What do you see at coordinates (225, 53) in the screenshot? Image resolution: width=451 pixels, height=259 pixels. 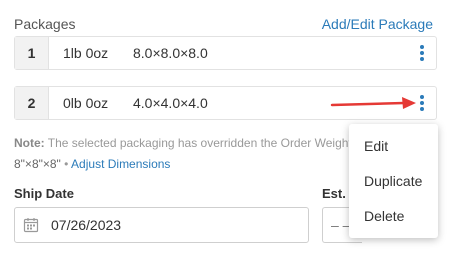 I see `package-row: 1 1lb 0oz 8.0×8.0×8.0` at bounding box center [225, 53].